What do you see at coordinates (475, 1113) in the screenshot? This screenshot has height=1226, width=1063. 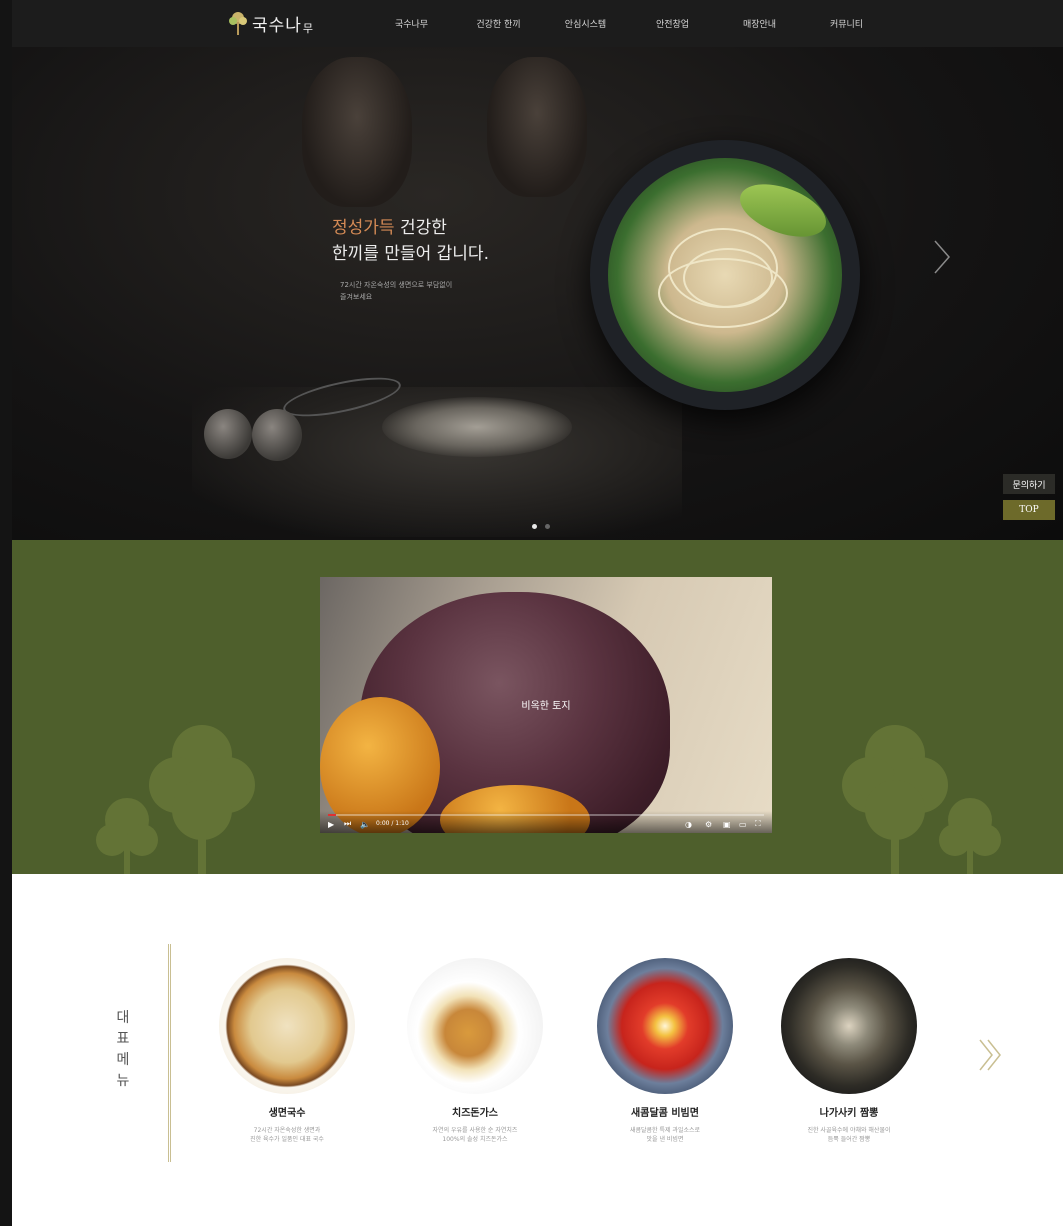 I see `menu-item-name: 치즈돈가스` at bounding box center [475, 1113].